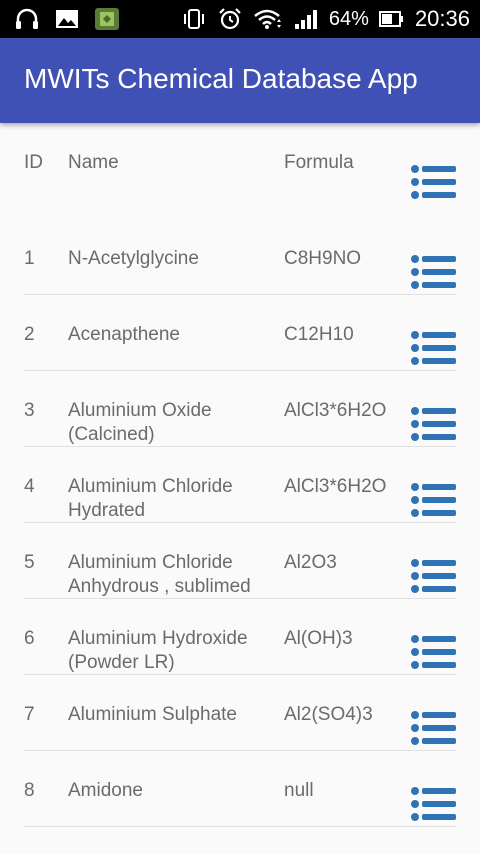 This screenshot has height=854, width=480. What do you see at coordinates (390, 19) in the screenshot?
I see `battery-icon` at bounding box center [390, 19].